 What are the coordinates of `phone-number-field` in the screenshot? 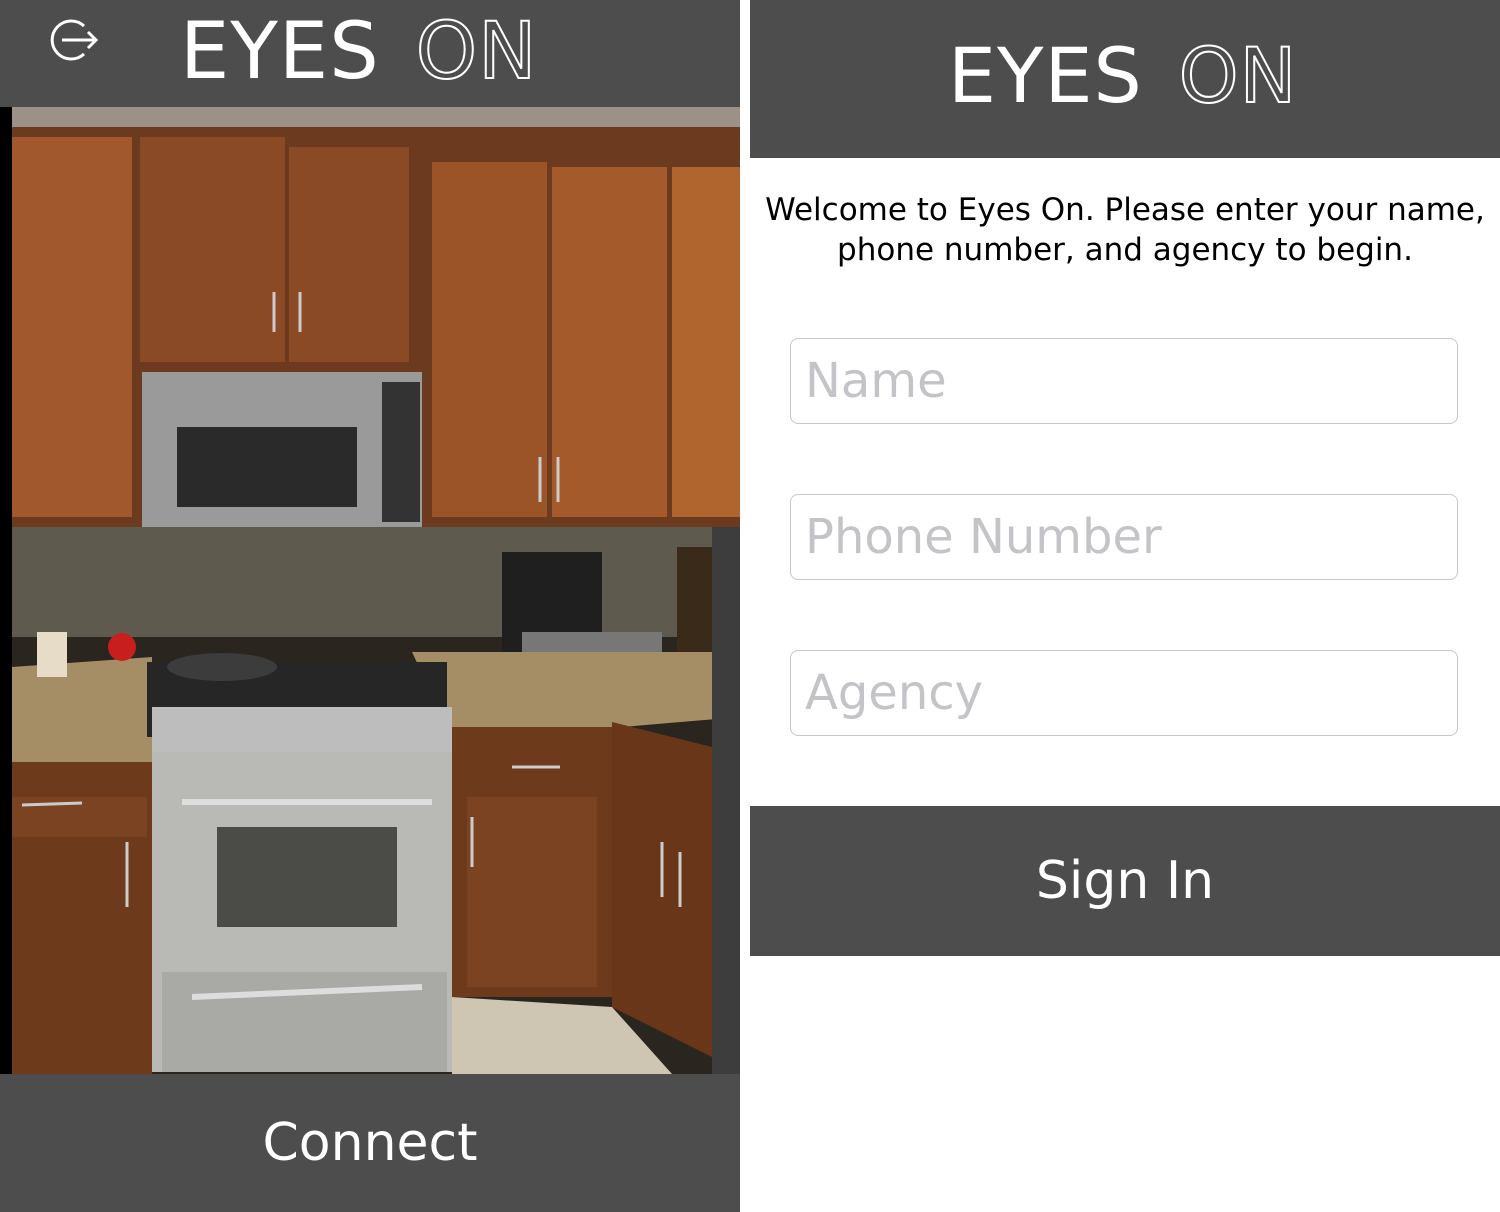 It's located at (1124, 537).